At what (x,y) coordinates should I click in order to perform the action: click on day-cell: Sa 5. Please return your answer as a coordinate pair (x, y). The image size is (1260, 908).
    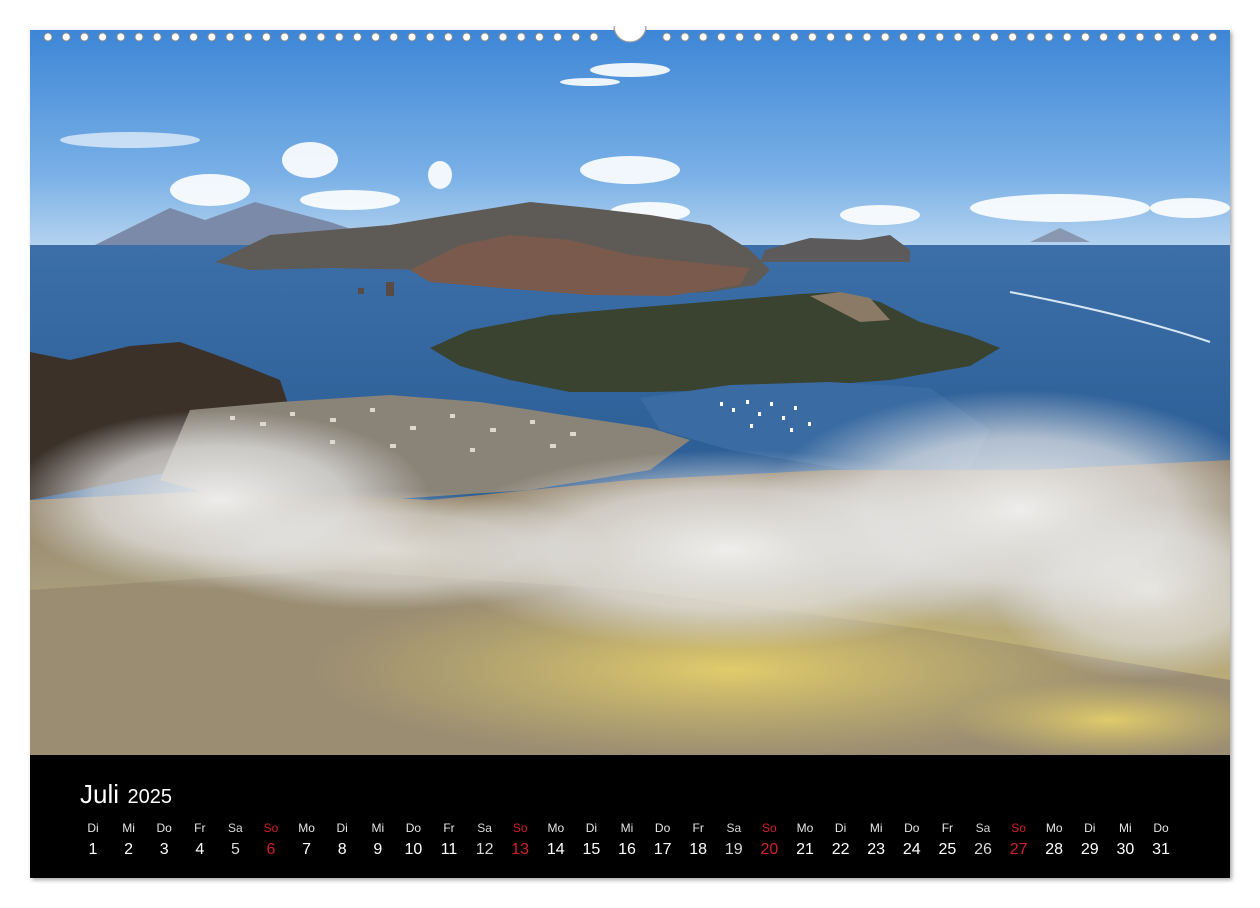
    Looking at the image, I should click on (235, 841).